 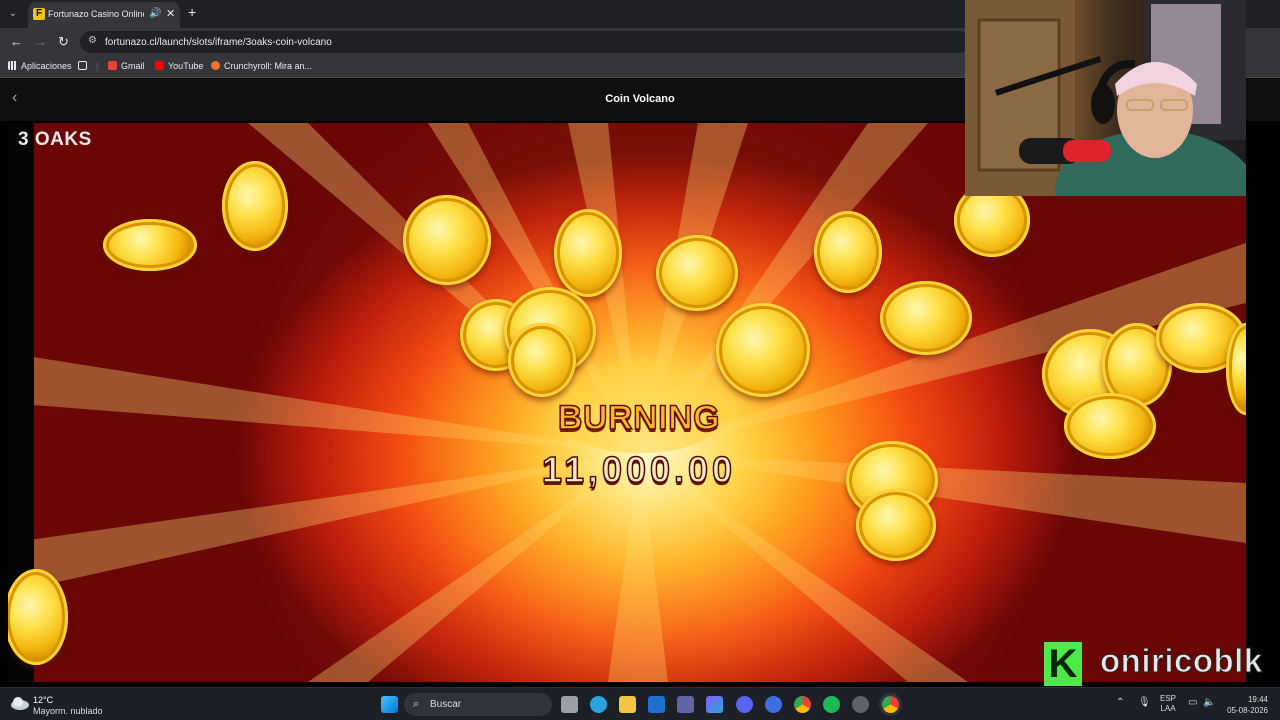 What do you see at coordinates (20, 703) in the screenshot?
I see `cloudy-weather-icon` at bounding box center [20, 703].